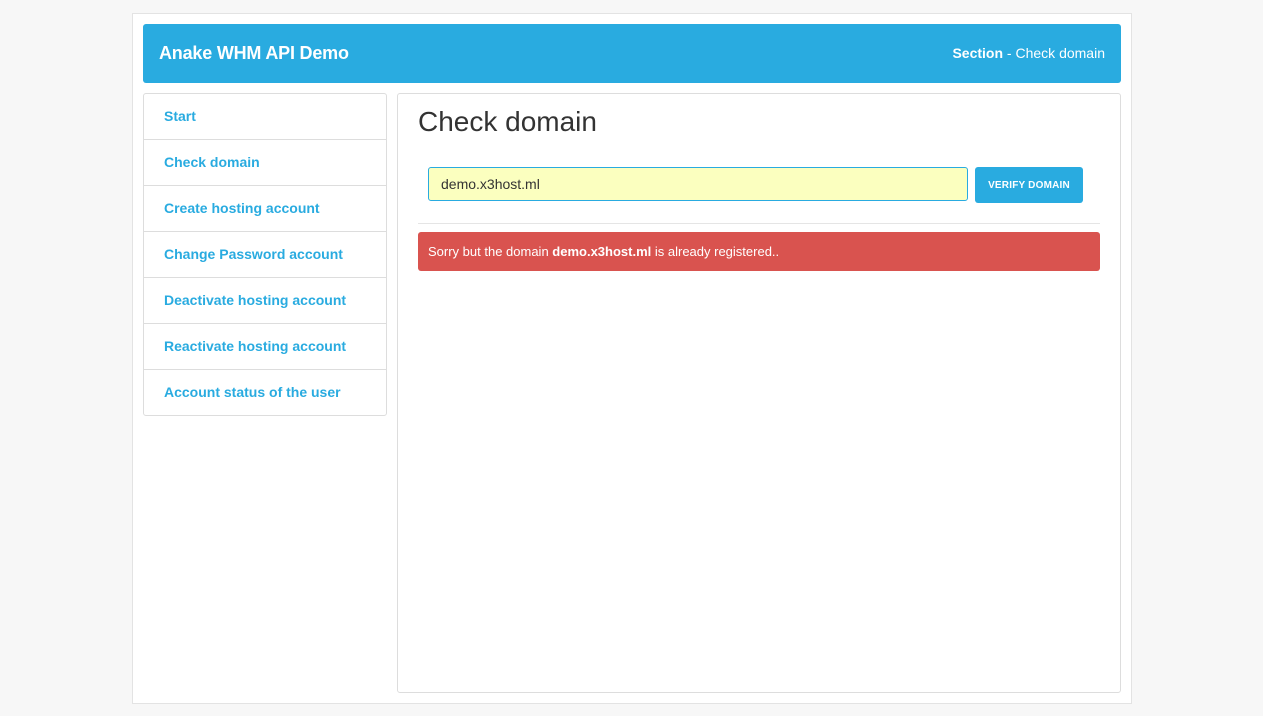  I want to click on sidebar-item-deactivate-hosting-account: Deactivate hosting account, so click(265, 300).